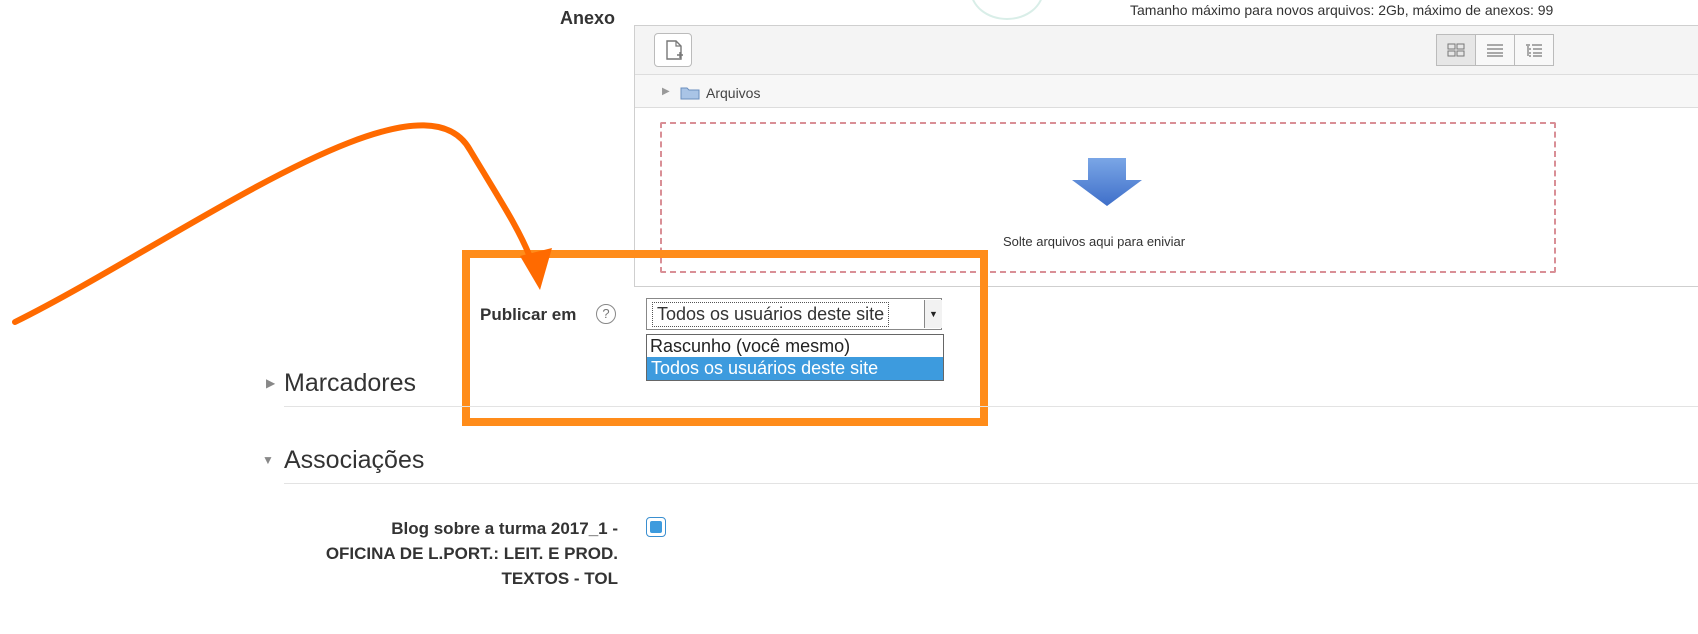 This screenshot has height=634, width=1698. What do you see at coordinates (282, 223) in the screenshot?
I see `annotation-arrow` at bounding box center [282, 223].